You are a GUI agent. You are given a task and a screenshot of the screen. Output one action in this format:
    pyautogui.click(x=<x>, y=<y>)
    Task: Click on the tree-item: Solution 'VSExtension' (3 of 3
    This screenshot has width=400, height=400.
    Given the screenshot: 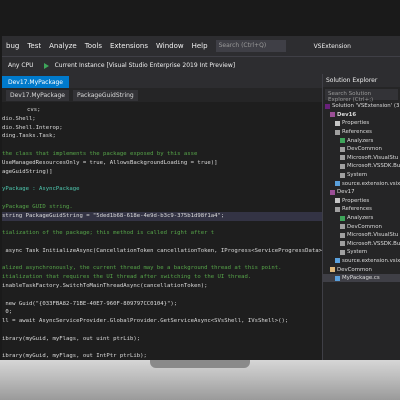 What is the action you would take?
    pyautogui.click(x=361, y=106)
    